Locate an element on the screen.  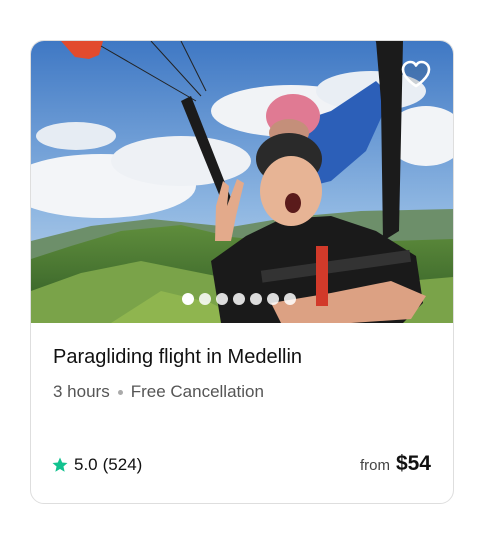
price-prefix: from is located at coordinates (374, 465).